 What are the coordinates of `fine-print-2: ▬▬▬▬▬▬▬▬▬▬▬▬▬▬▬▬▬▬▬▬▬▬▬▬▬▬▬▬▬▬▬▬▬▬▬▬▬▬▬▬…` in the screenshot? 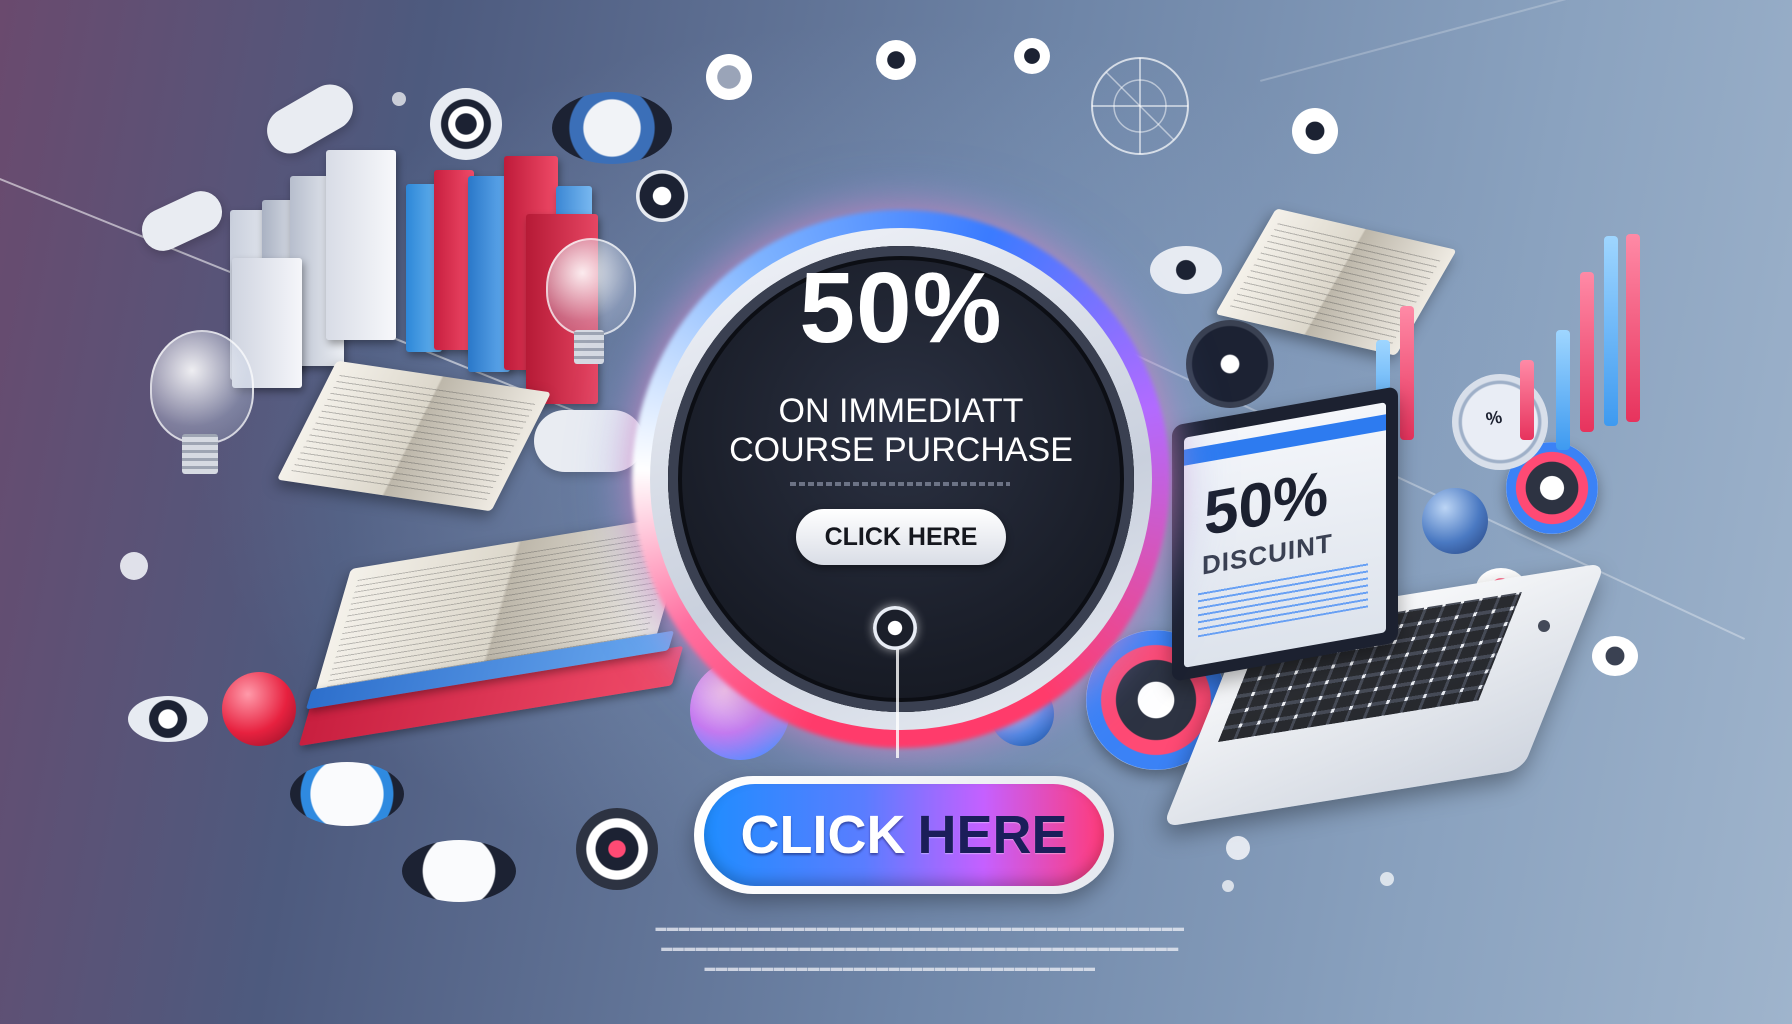 It's located at (920, 948).